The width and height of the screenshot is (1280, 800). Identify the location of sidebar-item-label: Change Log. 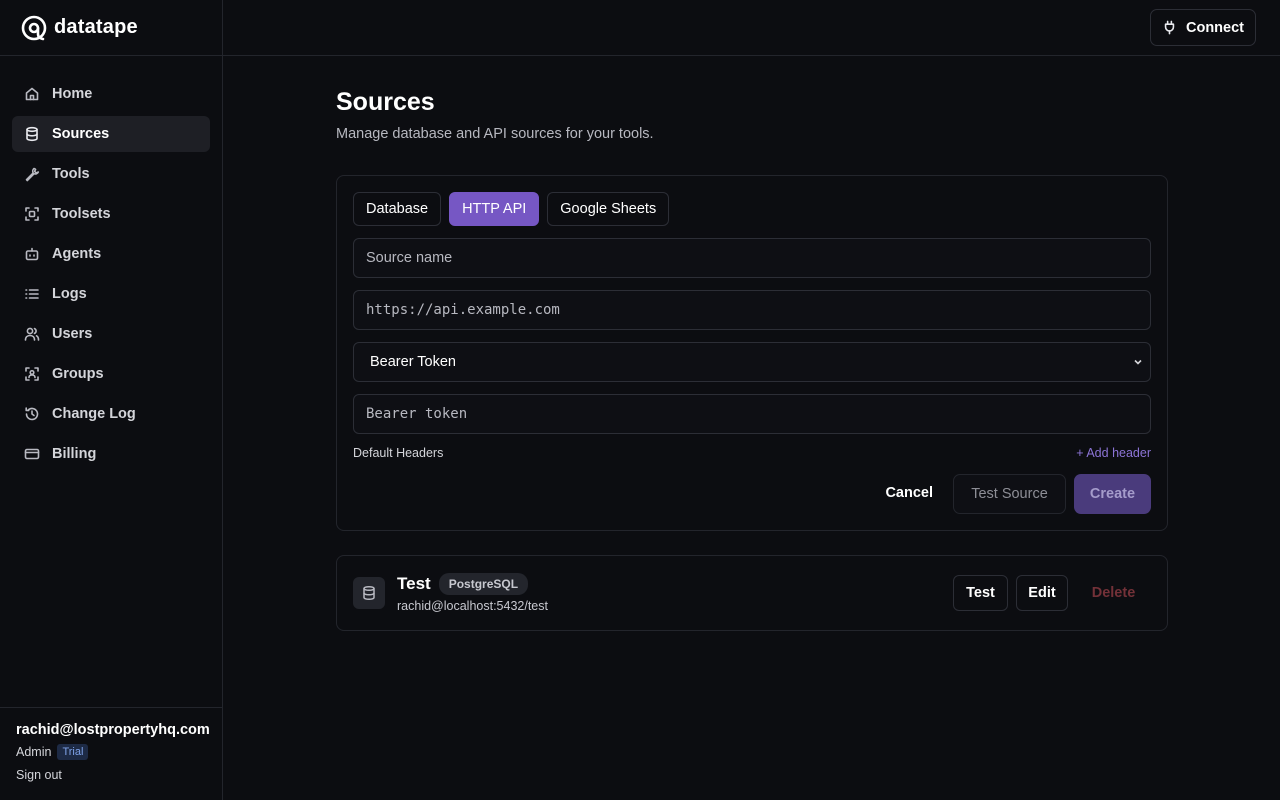
(94, 414).